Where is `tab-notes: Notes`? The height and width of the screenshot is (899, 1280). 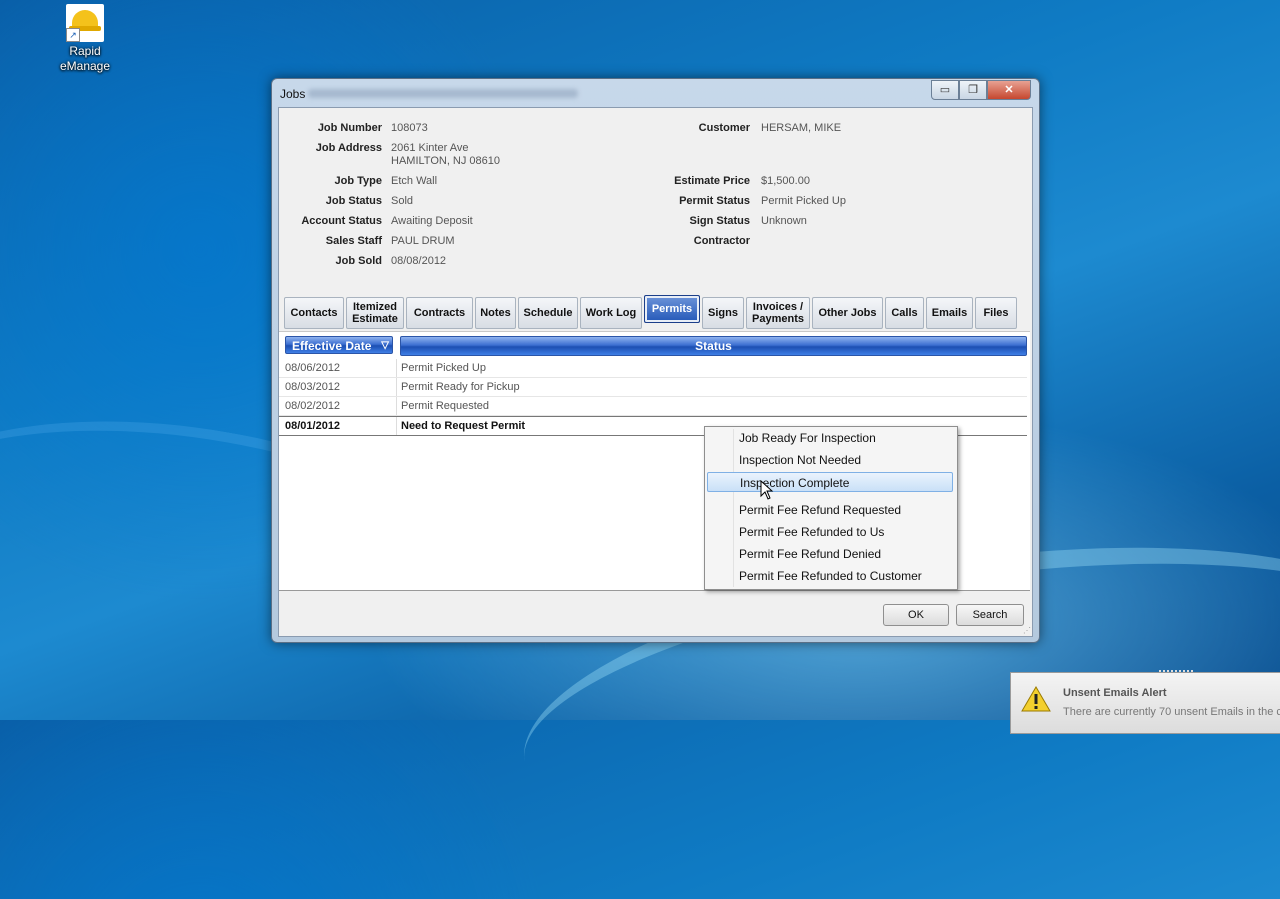 tab-notes: Notes is located at coordinates (495, 313).